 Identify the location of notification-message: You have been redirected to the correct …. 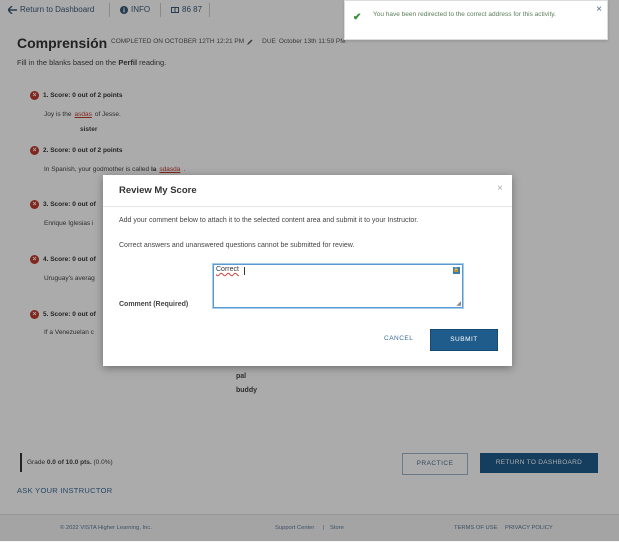
(464, 14).